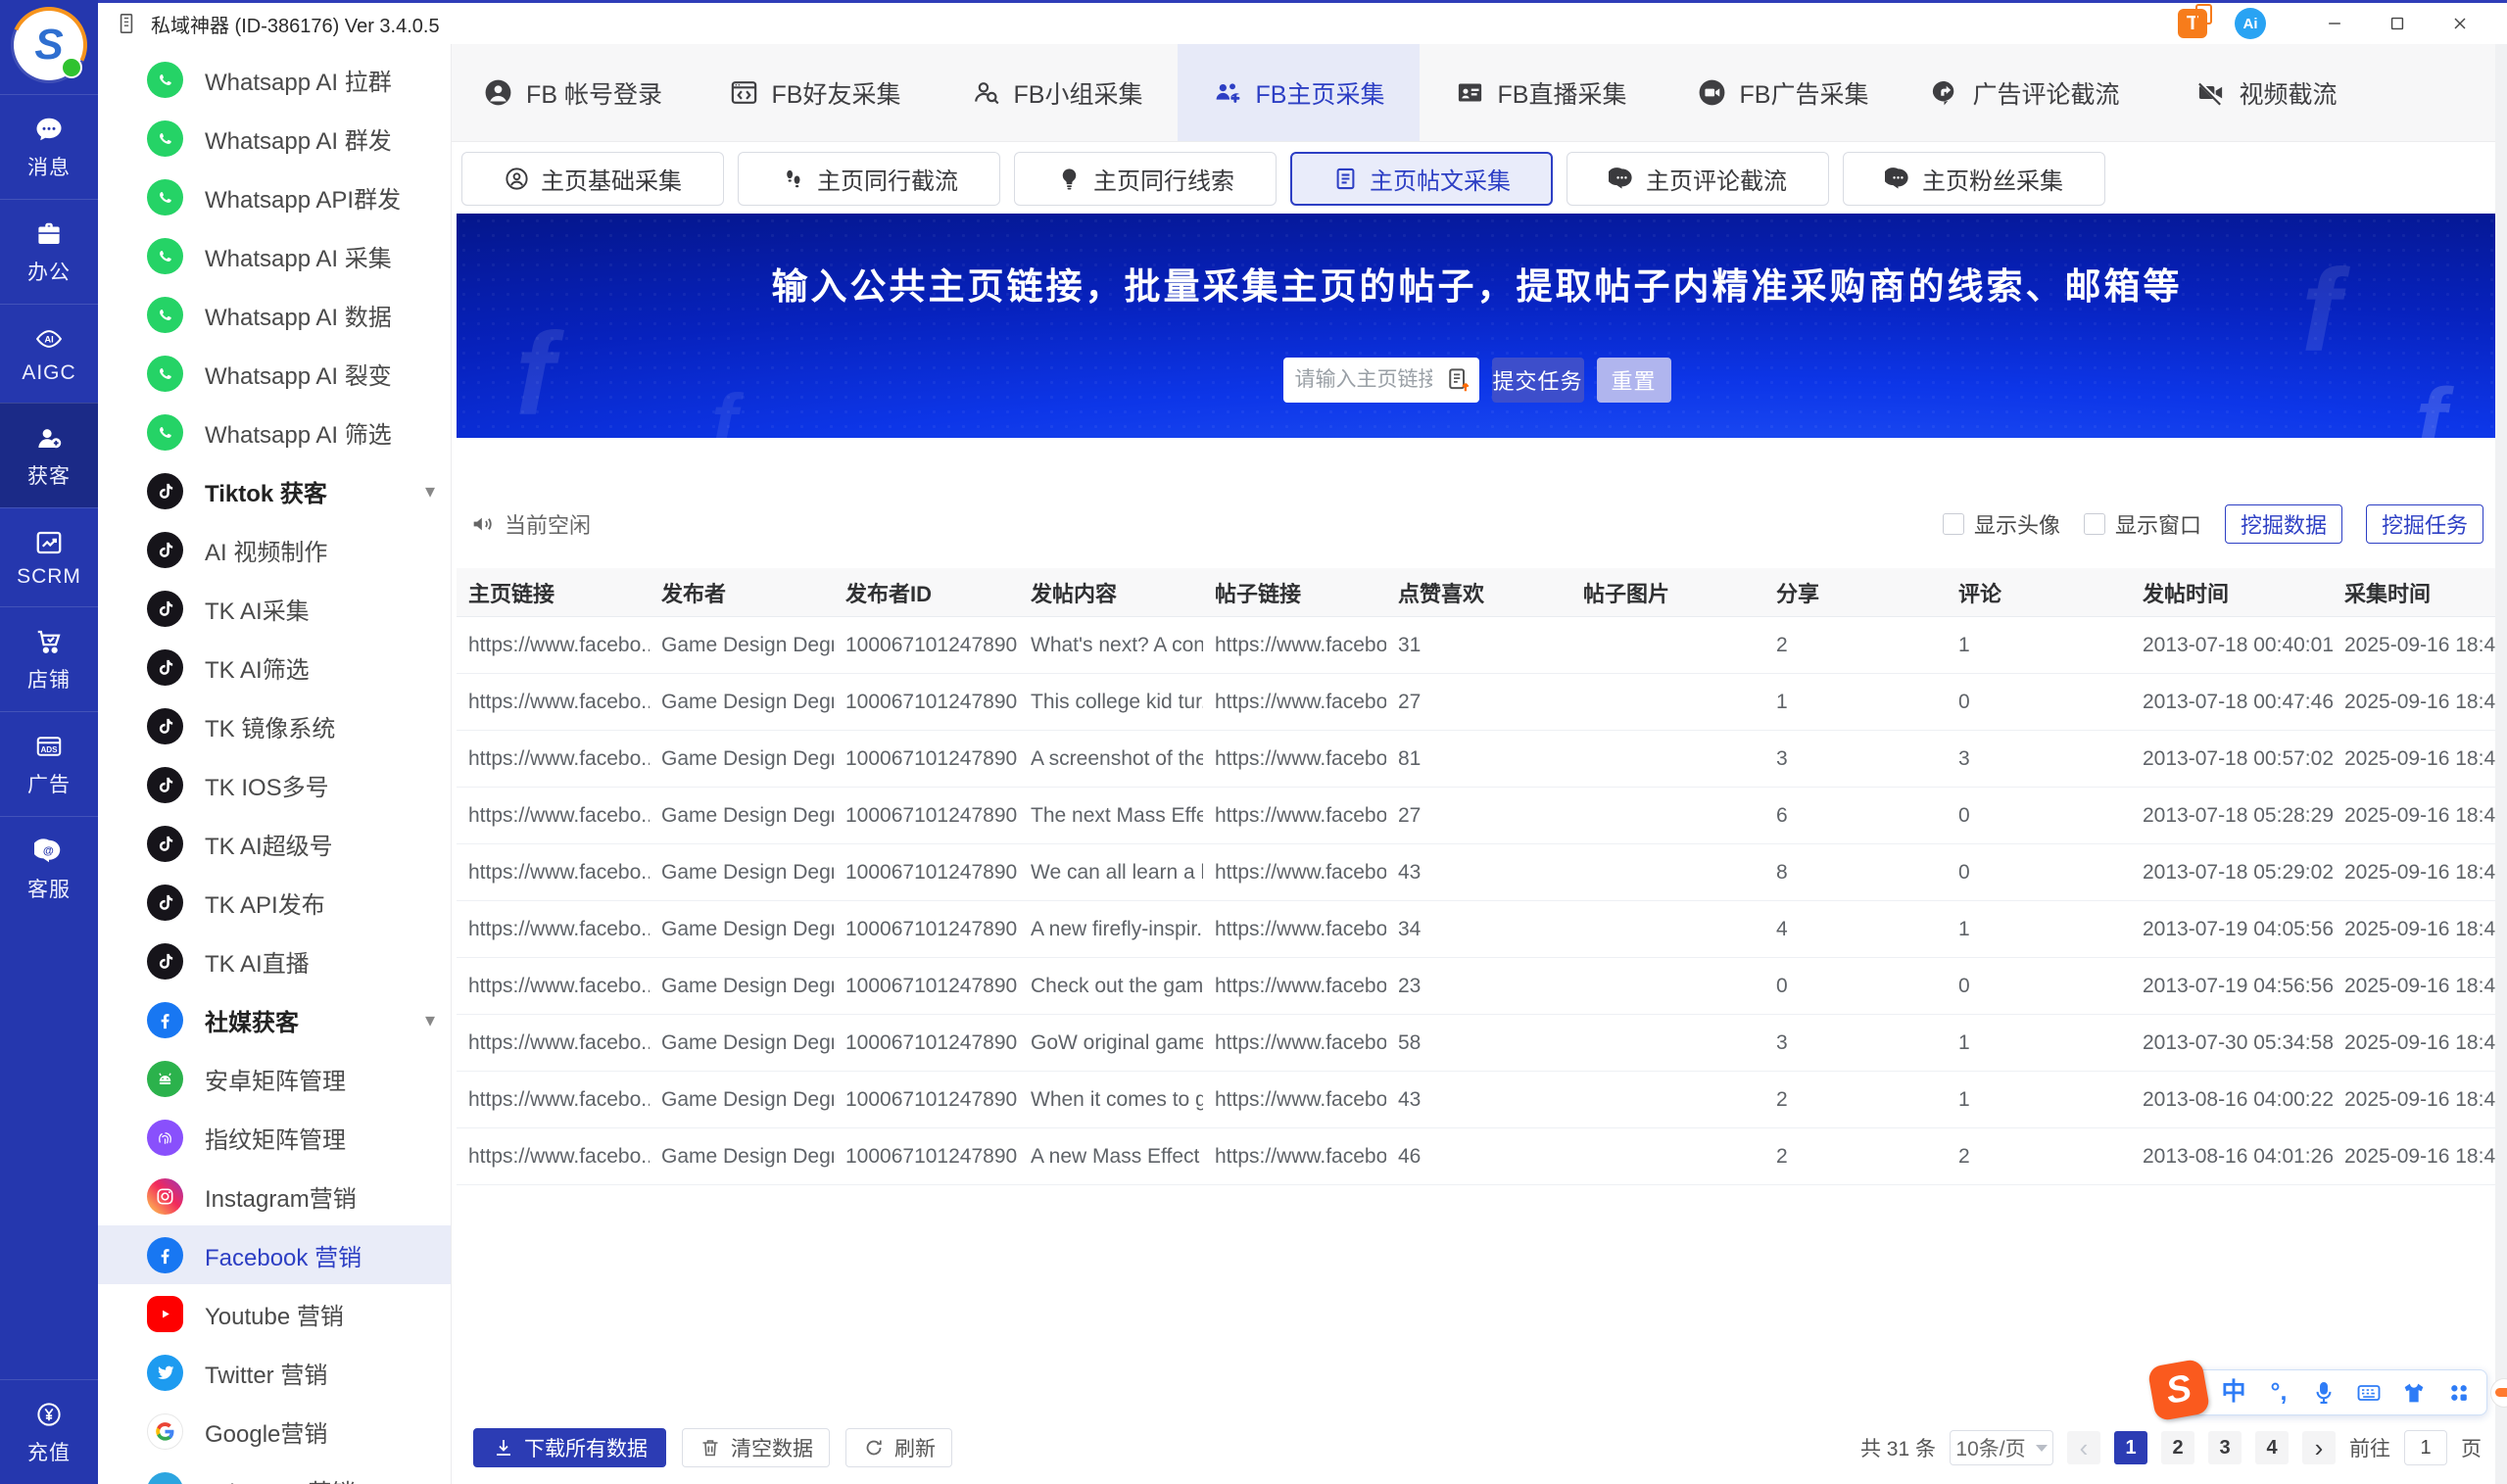 This screenshot has width=2507, height=1484. I want to click on column-header: 帖子链接, so click(1294, 592).